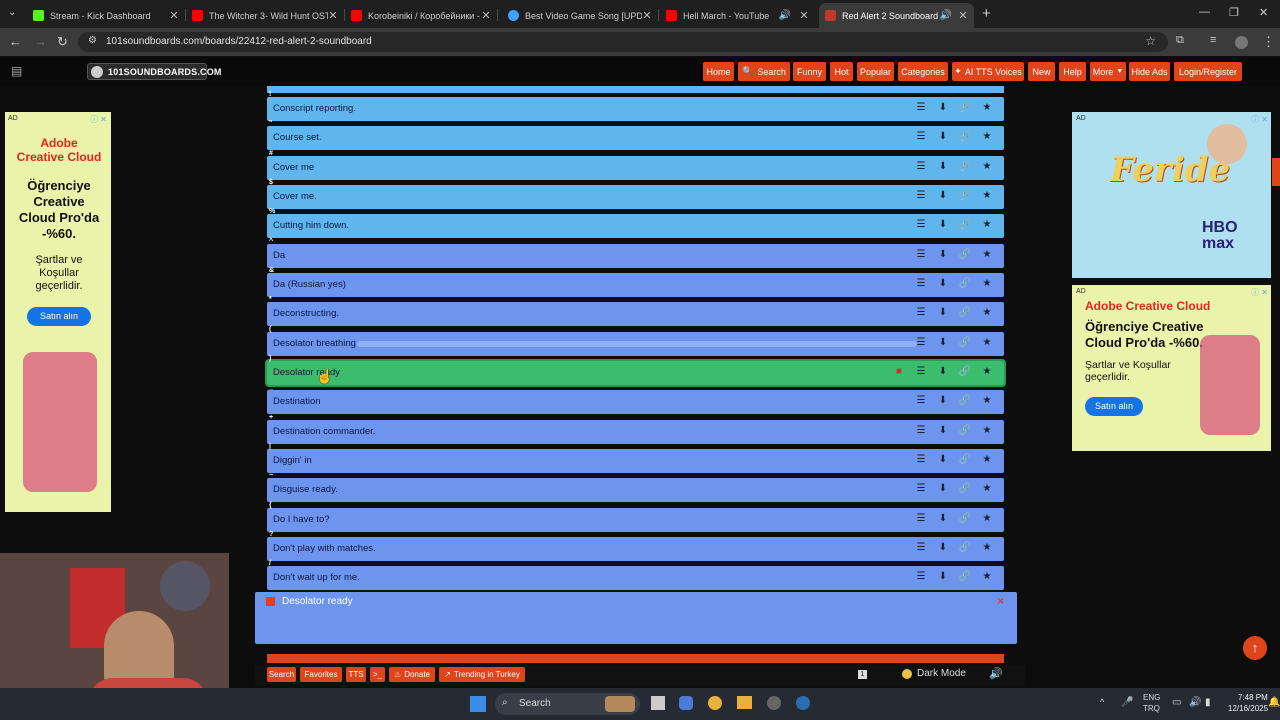 The image size is (1280, 720). Describe the element at coordinates (15, 41) in the screenshot. I see `back-icon: ←` at that location.